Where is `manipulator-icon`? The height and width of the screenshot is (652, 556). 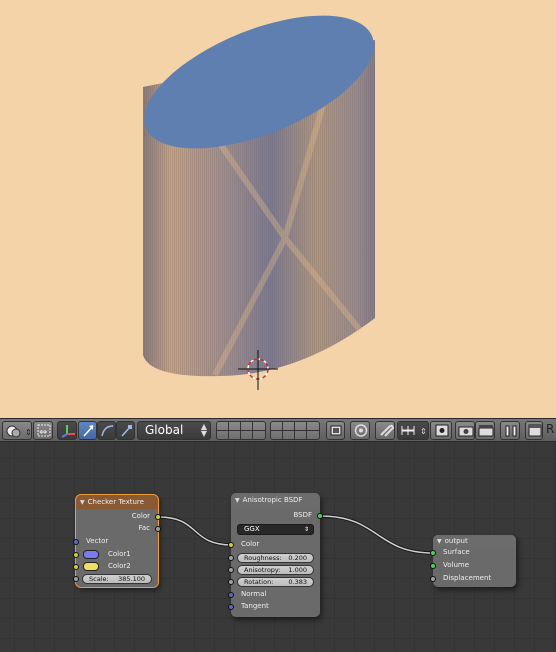
manipulator-icon is located at coordinates (68, 431).